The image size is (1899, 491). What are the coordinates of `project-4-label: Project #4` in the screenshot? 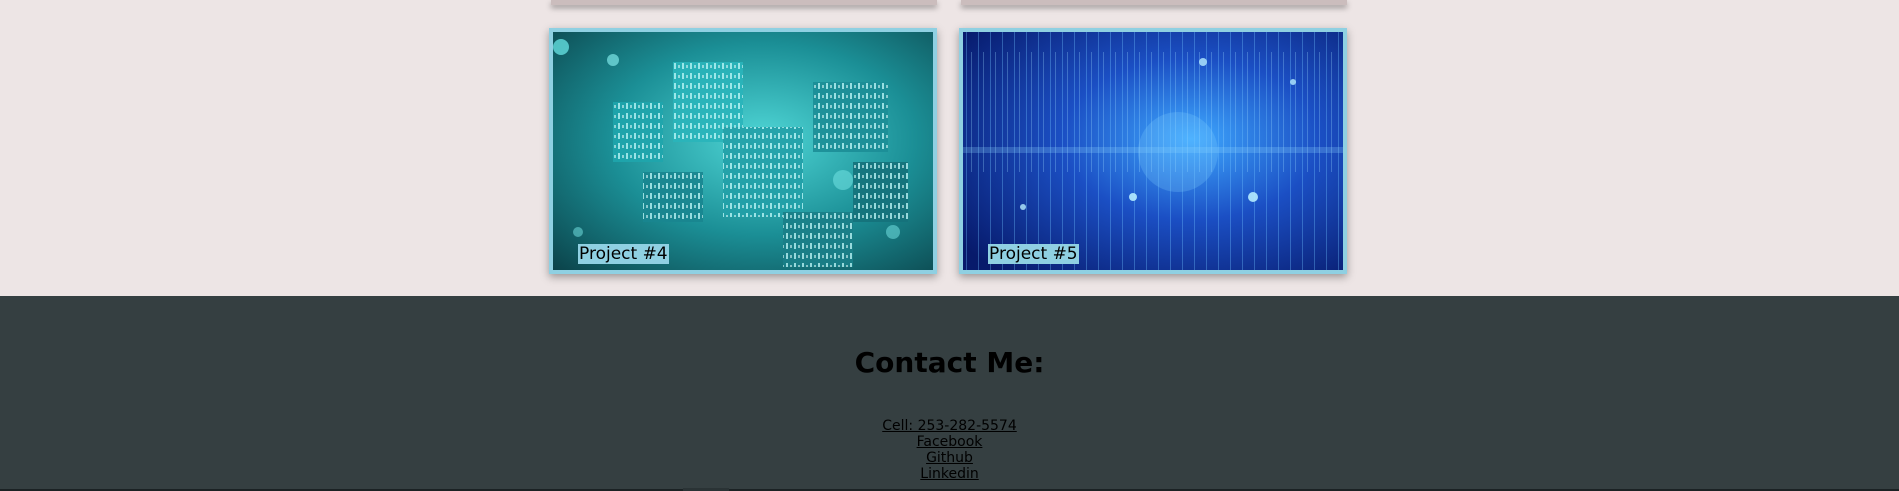 It's located at (623, 254).